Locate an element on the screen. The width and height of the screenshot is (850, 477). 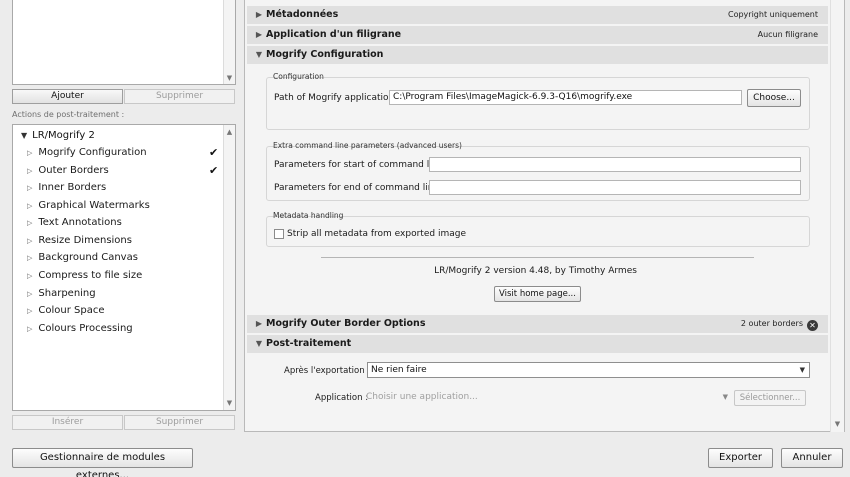
section-status: 2 outer borders is located at coordinates (771, 323).